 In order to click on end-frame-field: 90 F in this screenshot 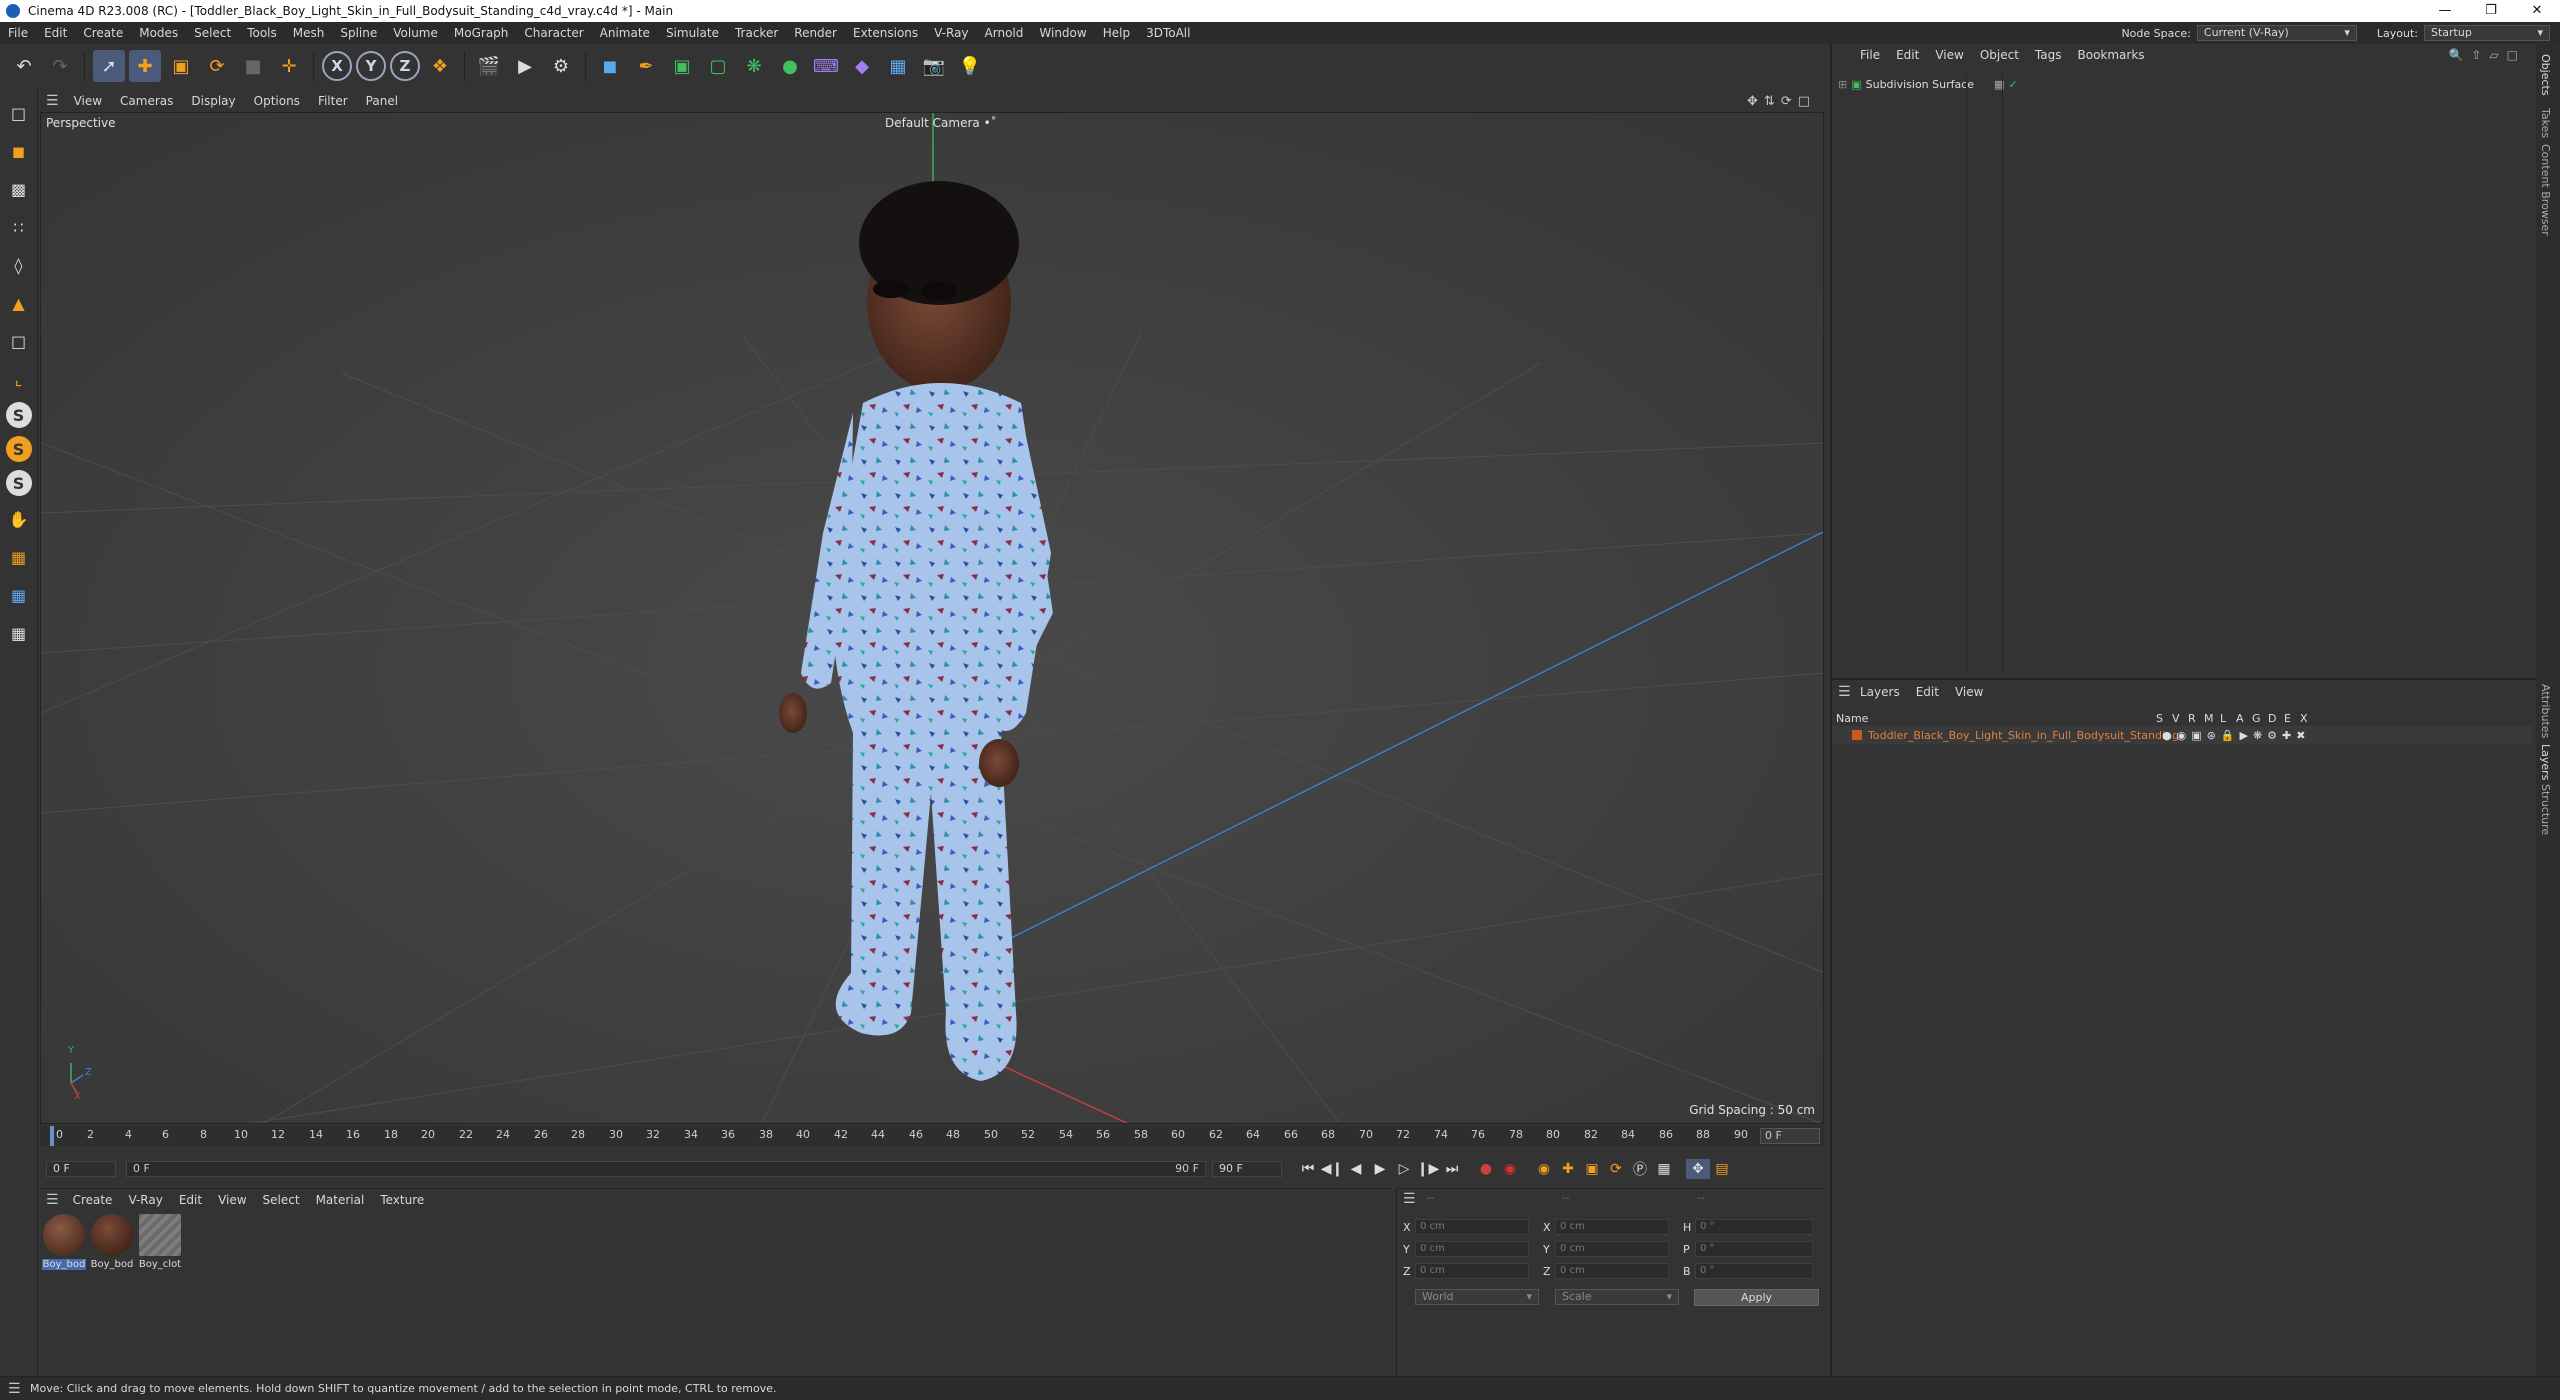, I will do `click(1247, 1169)`.